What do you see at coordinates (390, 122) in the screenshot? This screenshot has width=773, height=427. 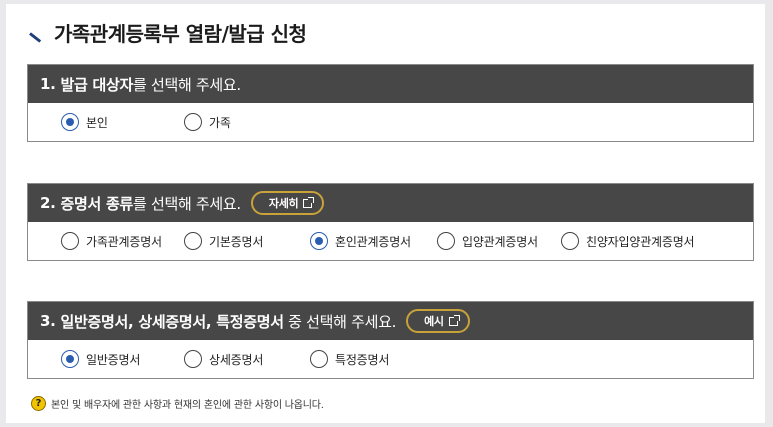 I see `section-options: 본인 가족` at bounding box center [390, 122].